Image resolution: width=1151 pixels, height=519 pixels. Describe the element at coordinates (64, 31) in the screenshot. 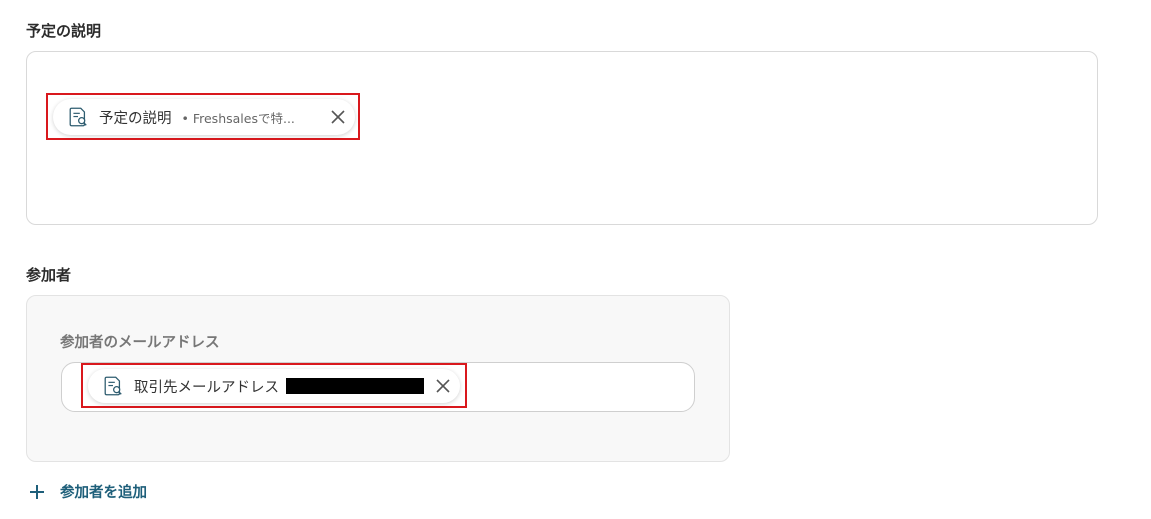

I see `description-label: 予定の説明` at that location.